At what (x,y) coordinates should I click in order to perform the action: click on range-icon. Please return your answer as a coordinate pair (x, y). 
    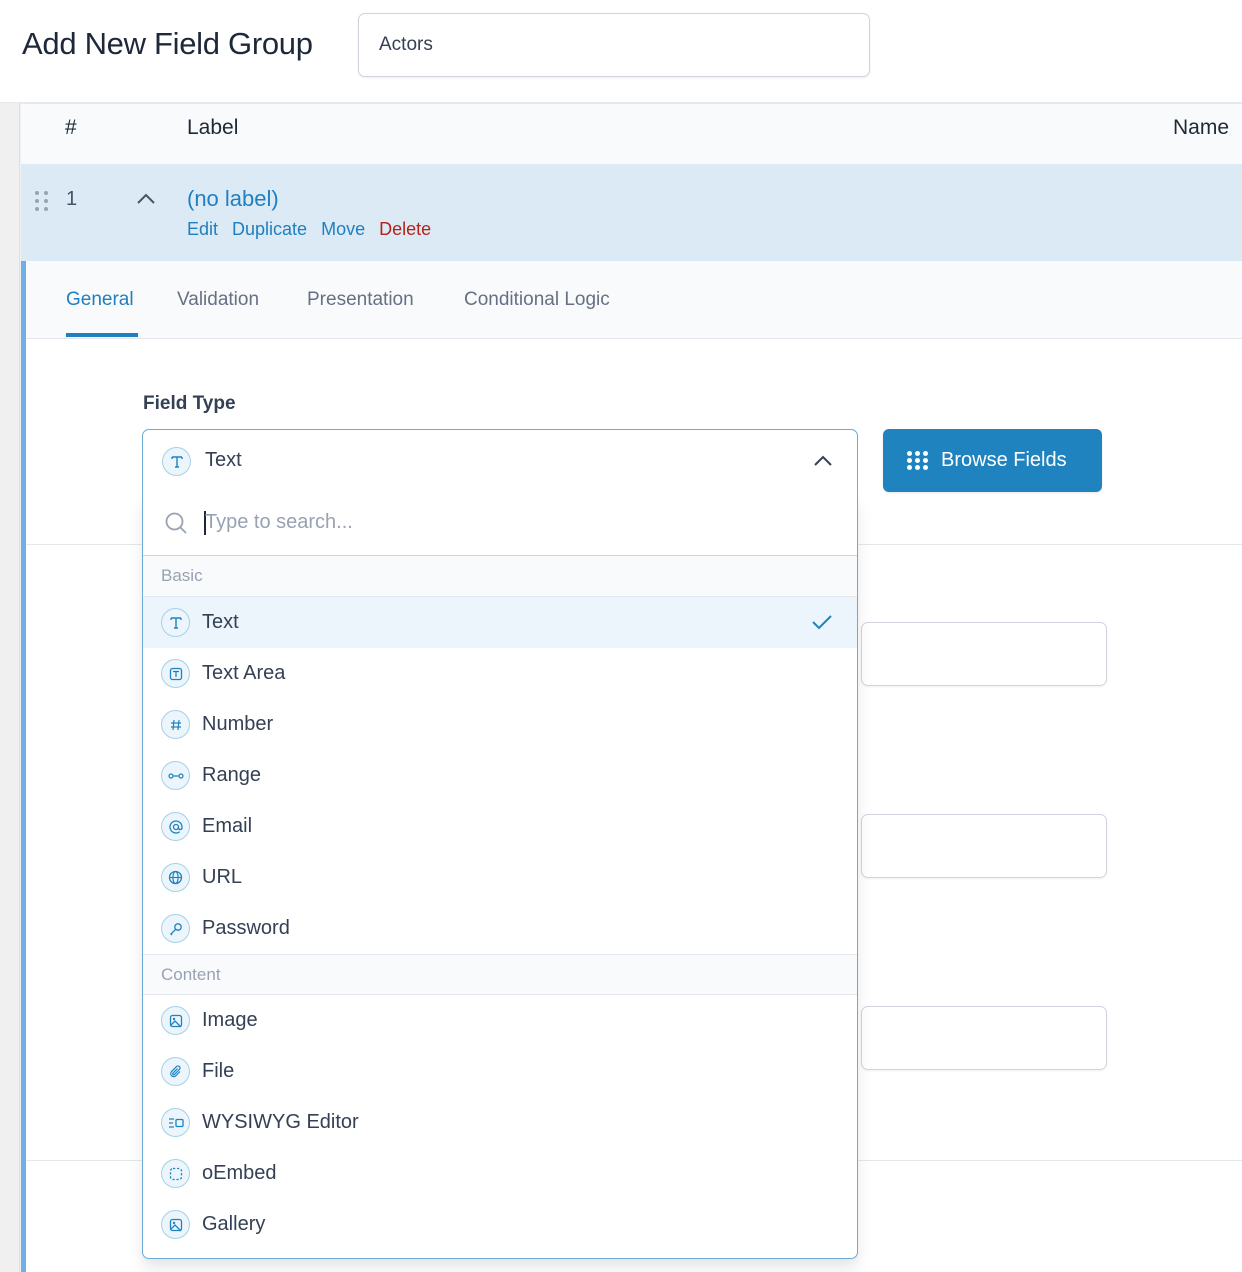
    Looking at the image, I should click on (175, 775).